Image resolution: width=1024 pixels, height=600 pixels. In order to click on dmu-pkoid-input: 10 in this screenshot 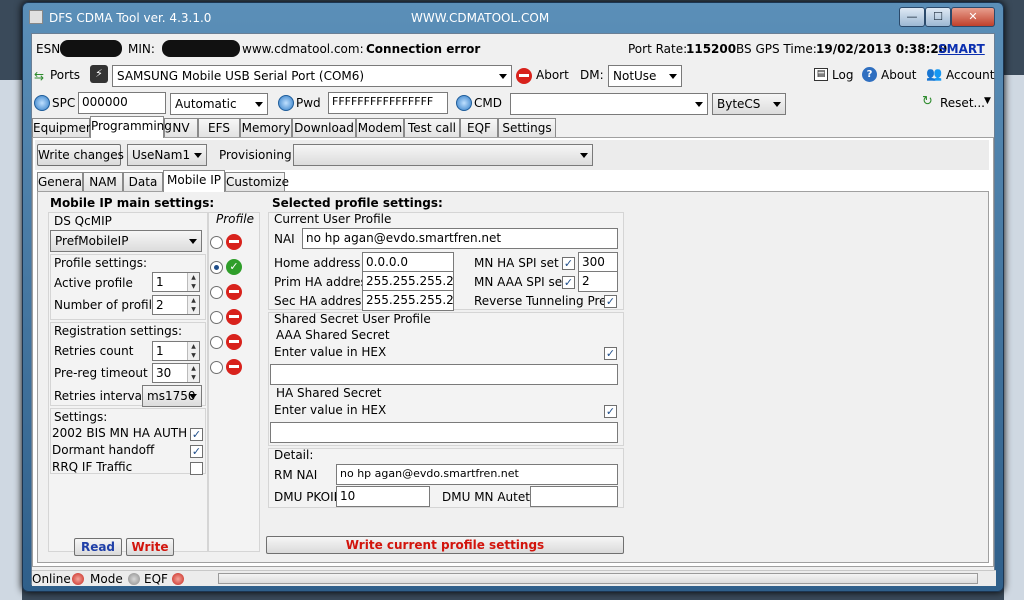, I will do `click(383, 496)`.